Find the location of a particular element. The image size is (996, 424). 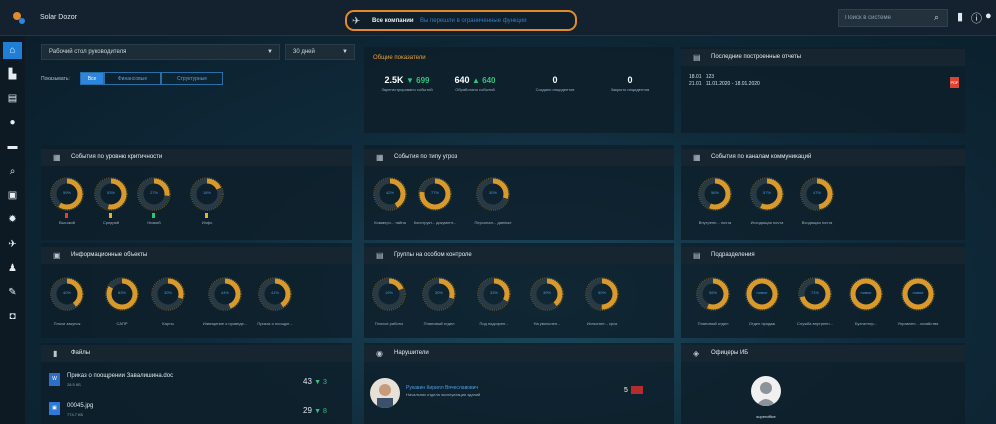

donut-percent: 47% is located at coordinates (816, 192).